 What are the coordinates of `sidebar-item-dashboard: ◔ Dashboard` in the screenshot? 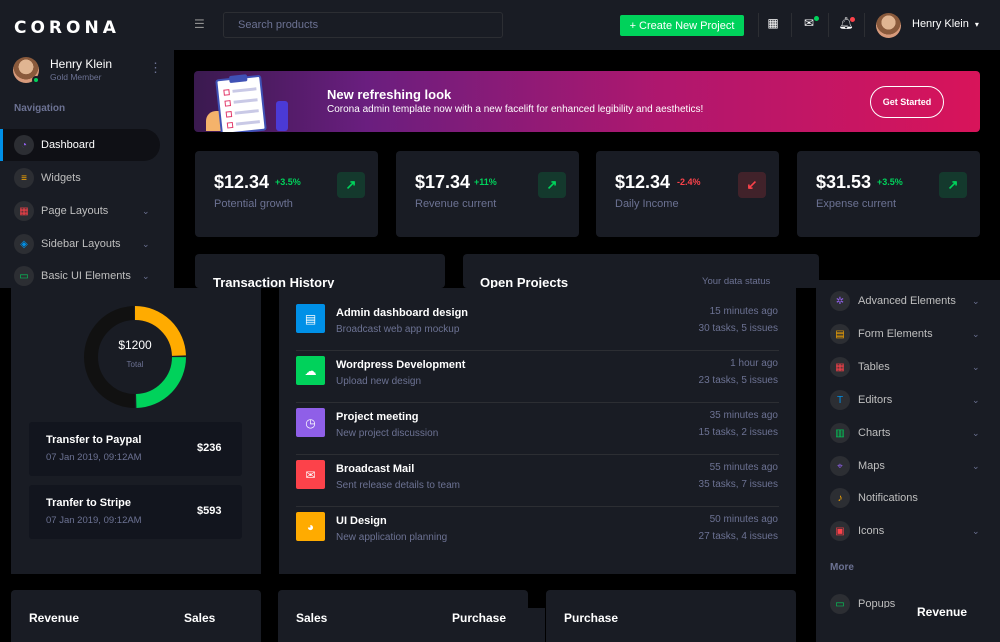 It's located at (80, 145).